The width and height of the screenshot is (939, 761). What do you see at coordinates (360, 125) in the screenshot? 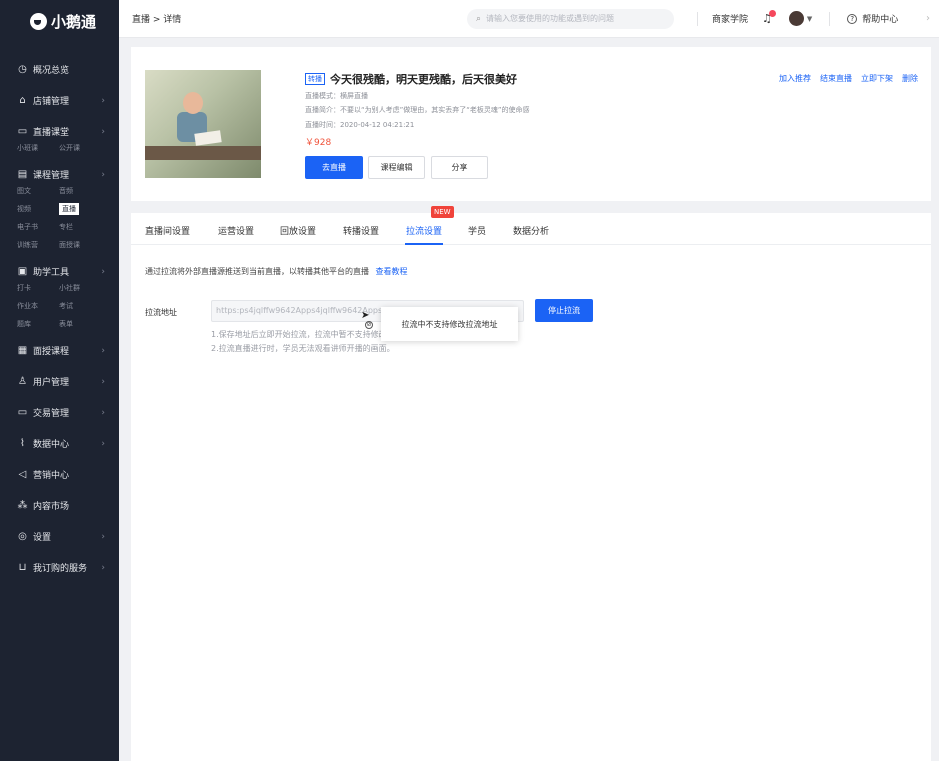
I see `live-time: 直播时间：2020-04-12 04:21:21` at bounding box center [360, 125].